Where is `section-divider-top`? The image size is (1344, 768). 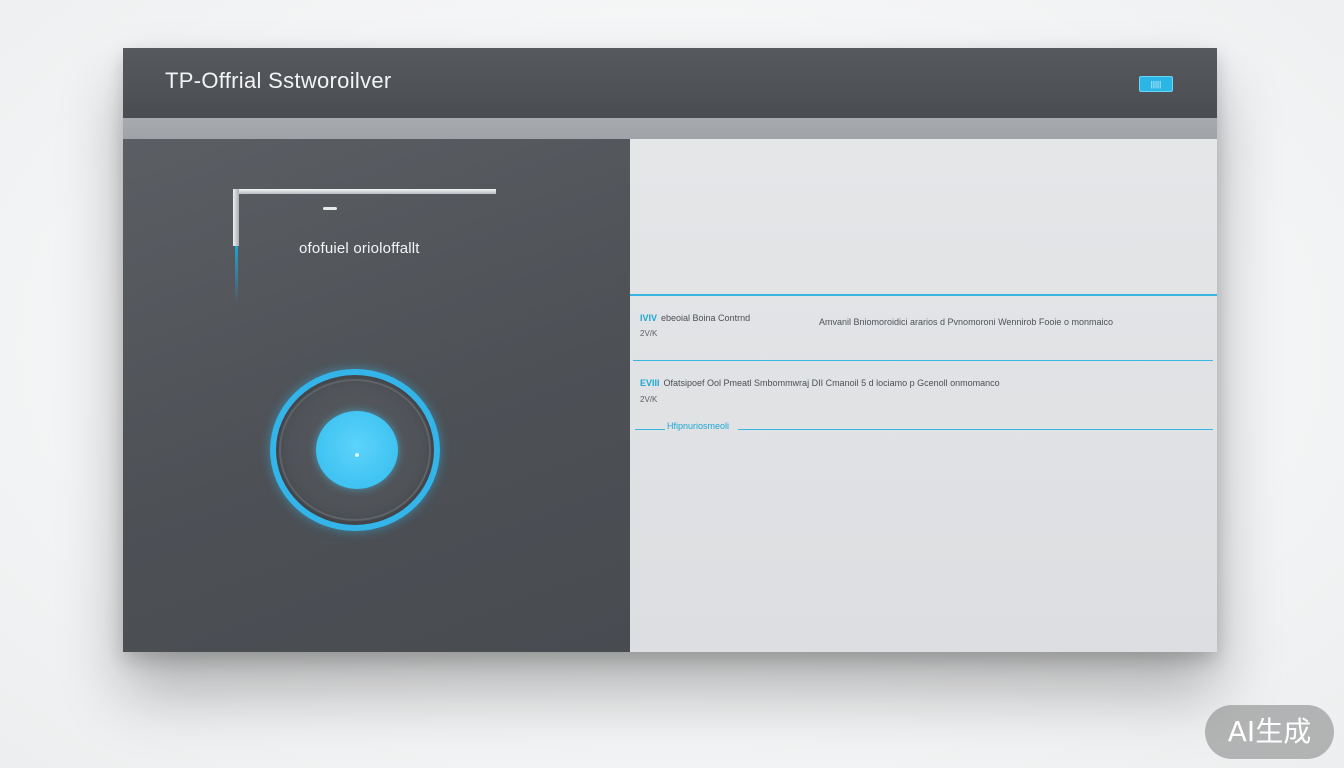 section-divider-top is located at coordinates (923, 295).